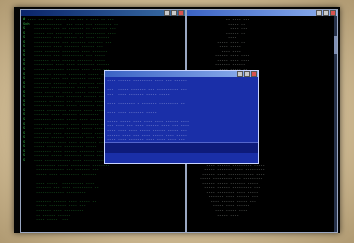 The height and width of the screenshot is (243, 354). What do you see at coordinates (181, 147) in the screenshot?
I see `dialog-status-strip` at bounding box center [181, 147].